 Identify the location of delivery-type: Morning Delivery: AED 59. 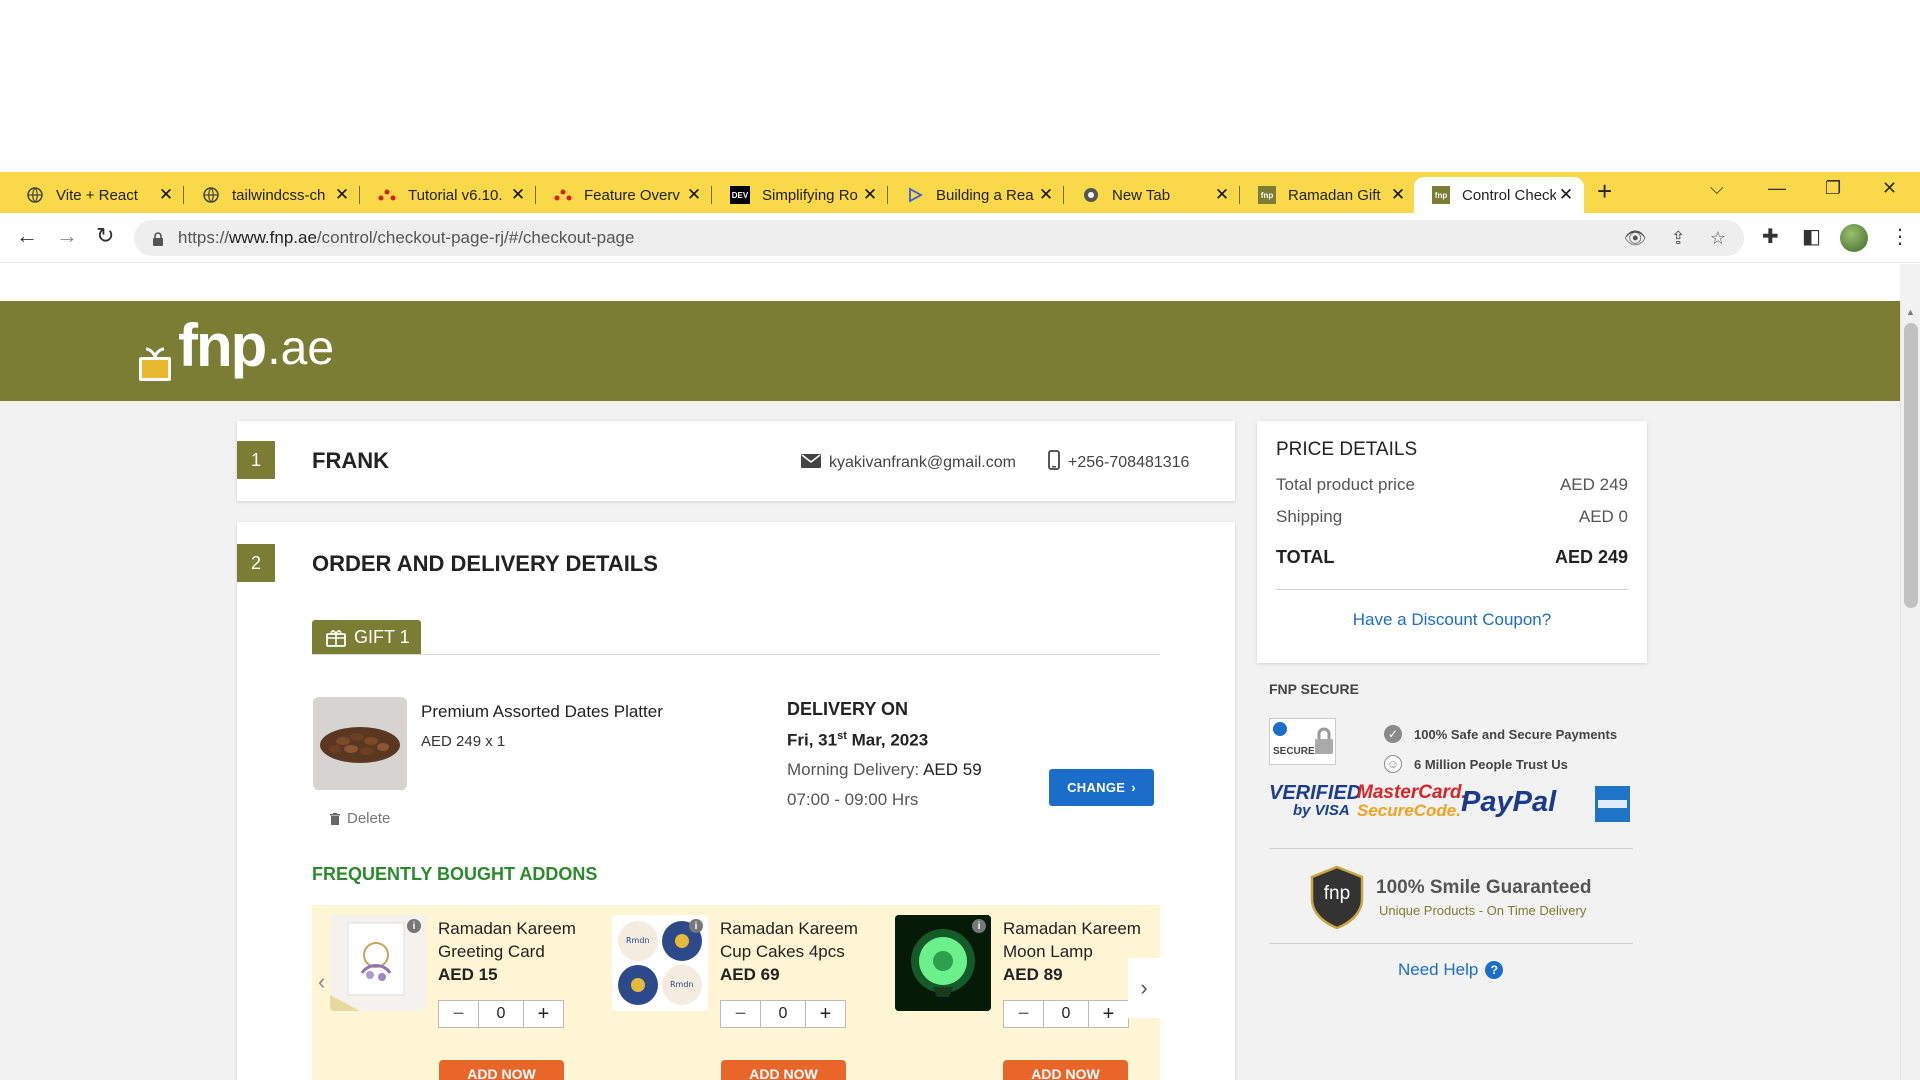
(884, 769).